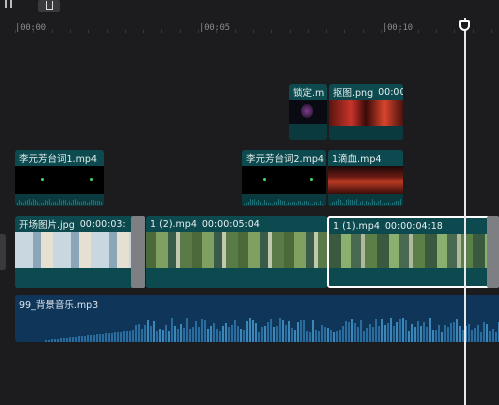  What do you see at coordinates (365, 178) in the screenshot?
I see `clip-firstblood: 1滴血.mp4` at bounding box center [365, 178].